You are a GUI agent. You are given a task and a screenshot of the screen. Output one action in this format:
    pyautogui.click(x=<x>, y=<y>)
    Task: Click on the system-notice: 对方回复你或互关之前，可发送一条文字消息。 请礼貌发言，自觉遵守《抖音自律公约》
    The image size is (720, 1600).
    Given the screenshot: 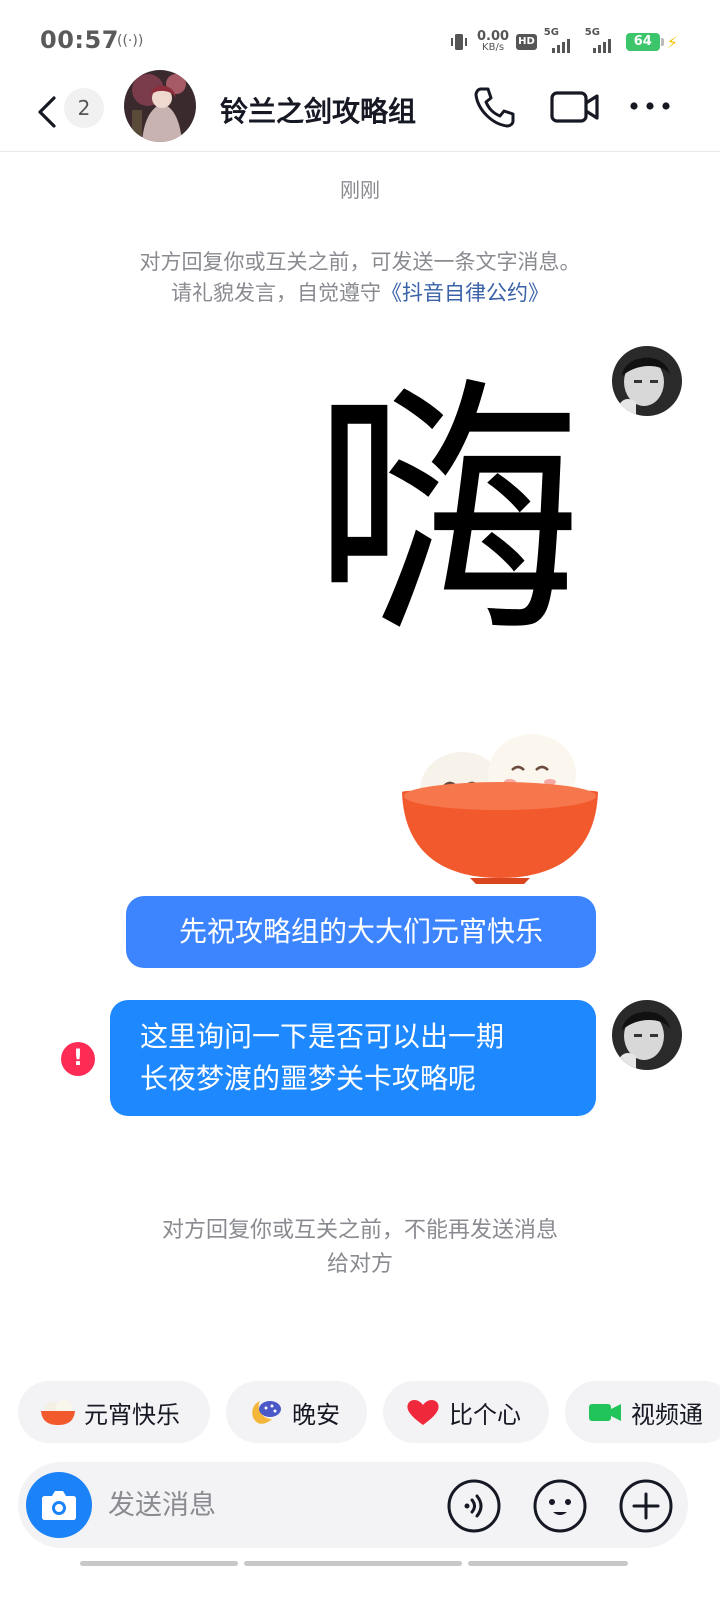 What is the action you would take?
    pyautogui.click(x=360, y=278)
    